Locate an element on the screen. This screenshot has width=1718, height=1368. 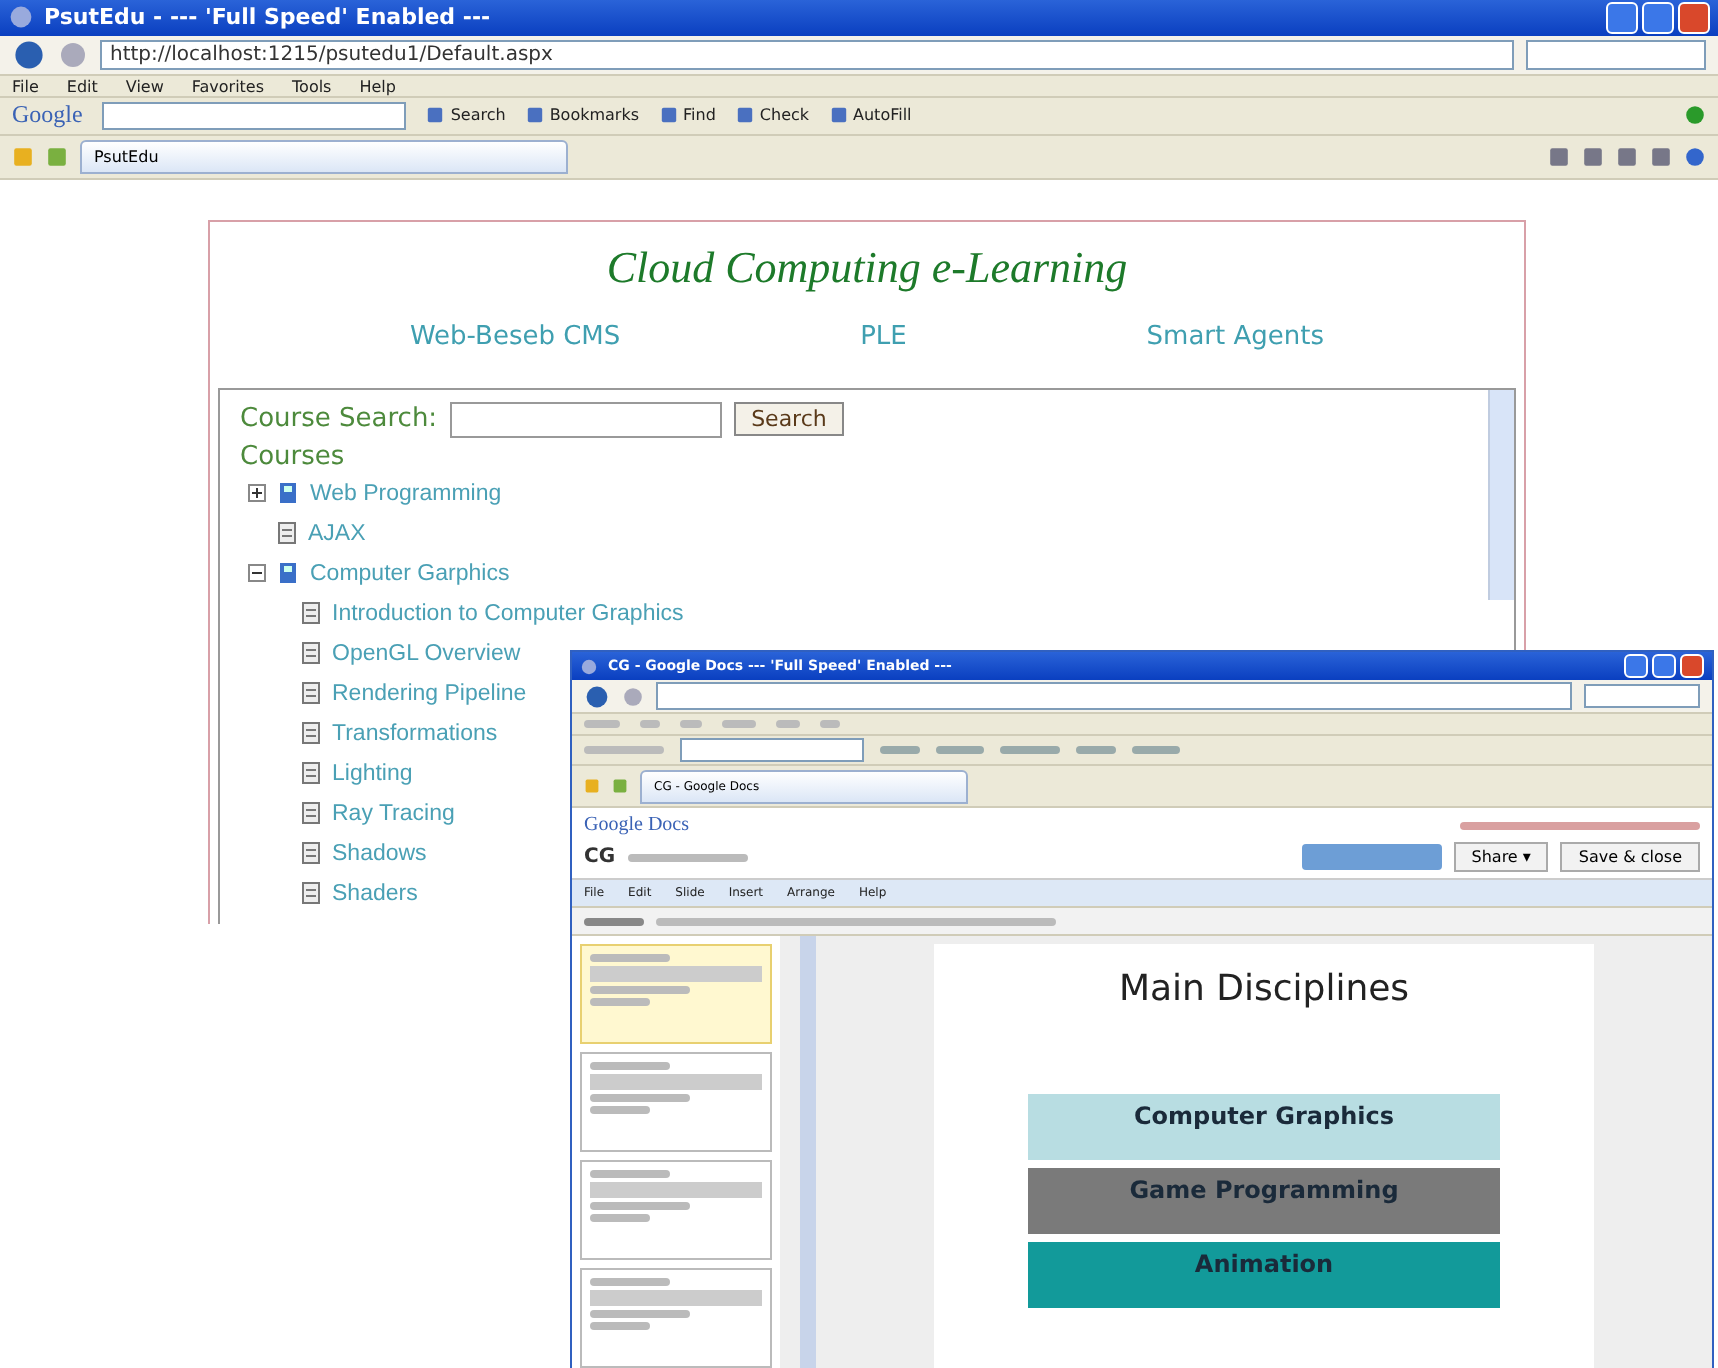
browser-tab: PsutEdu is located at coordinates (324, 157).